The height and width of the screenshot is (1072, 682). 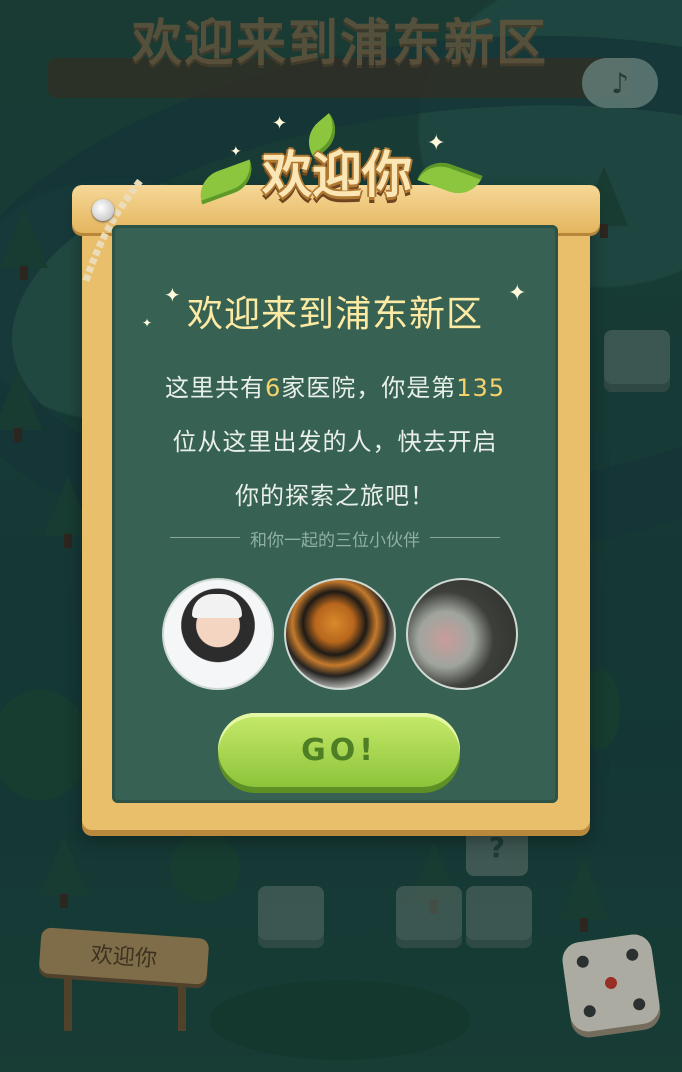 I want to click on friends-avatars, so click(x=340, y=634).